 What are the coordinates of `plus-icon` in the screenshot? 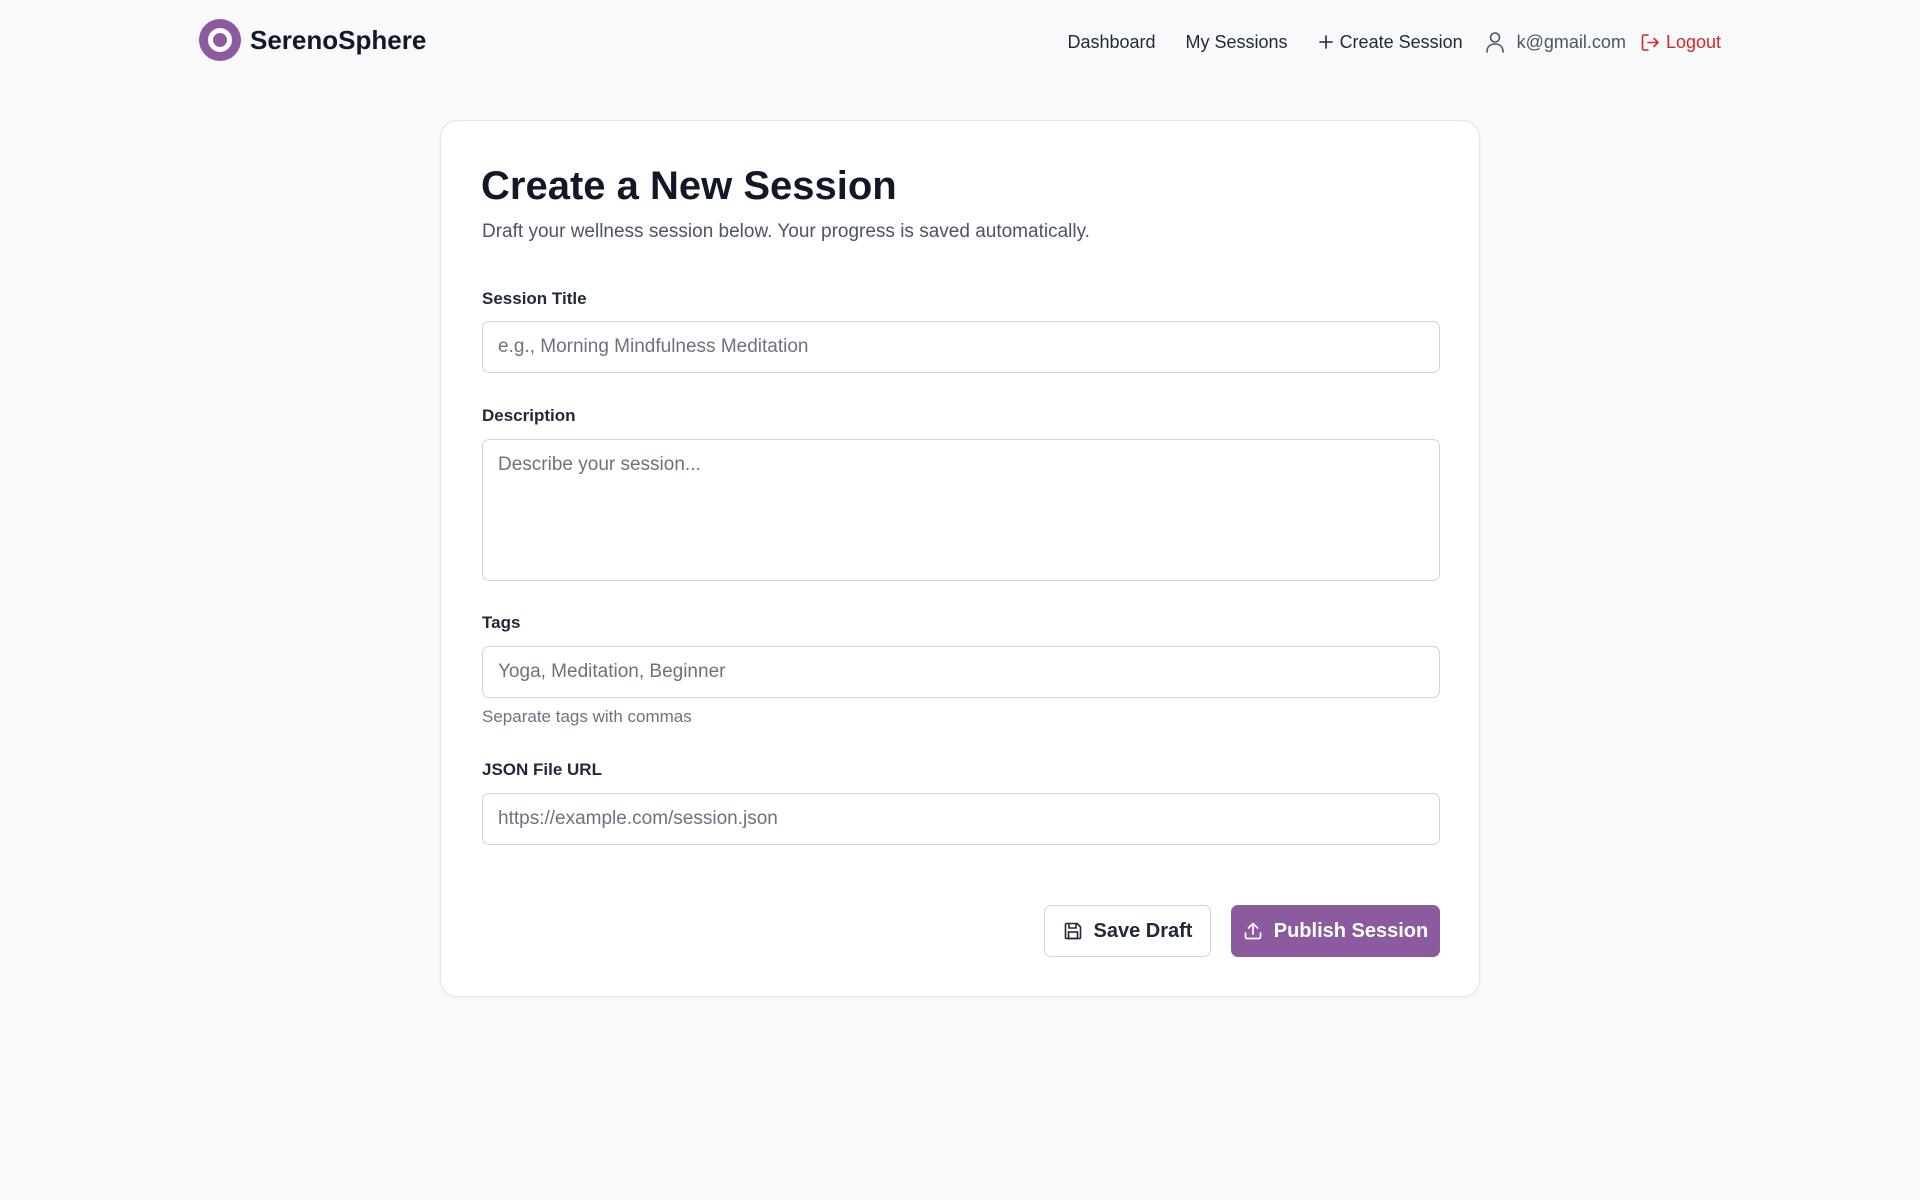 It's located at (1326, 42).